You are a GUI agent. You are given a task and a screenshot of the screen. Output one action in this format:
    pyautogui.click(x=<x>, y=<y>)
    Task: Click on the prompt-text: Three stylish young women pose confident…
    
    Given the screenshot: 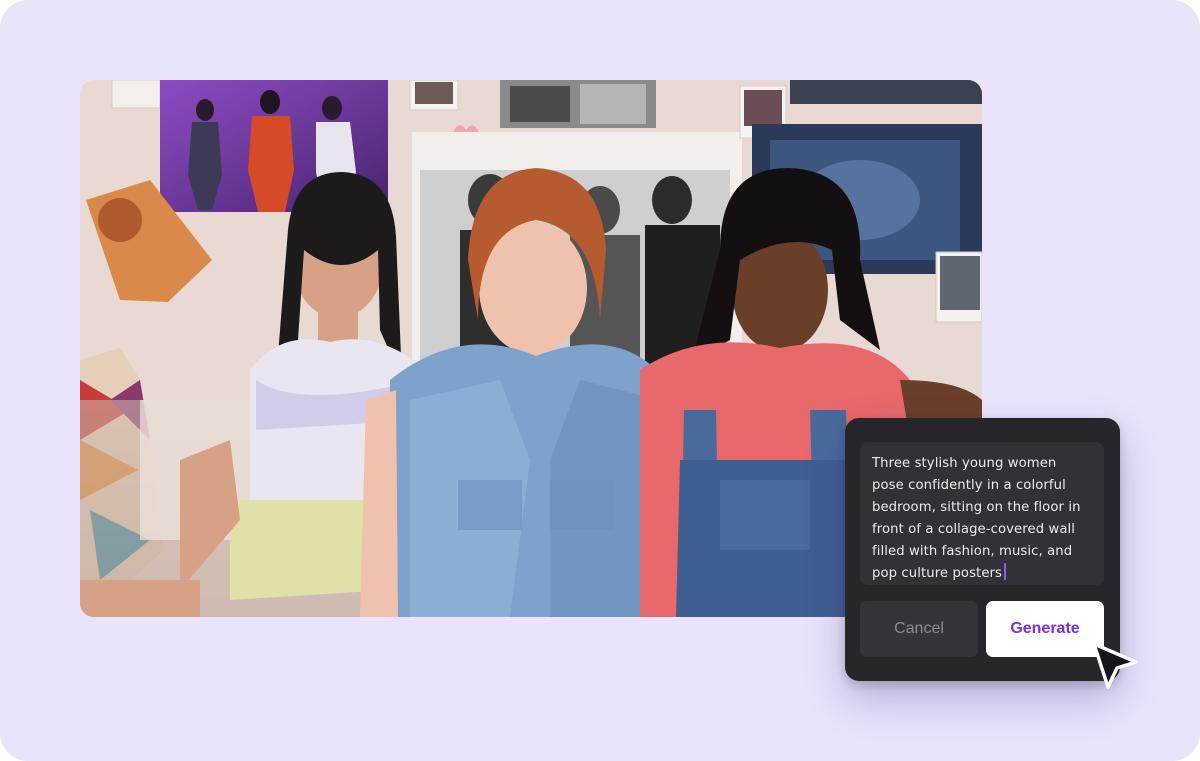 What is the action you would take?
    pyautogui.click(x=976, y=518)
    